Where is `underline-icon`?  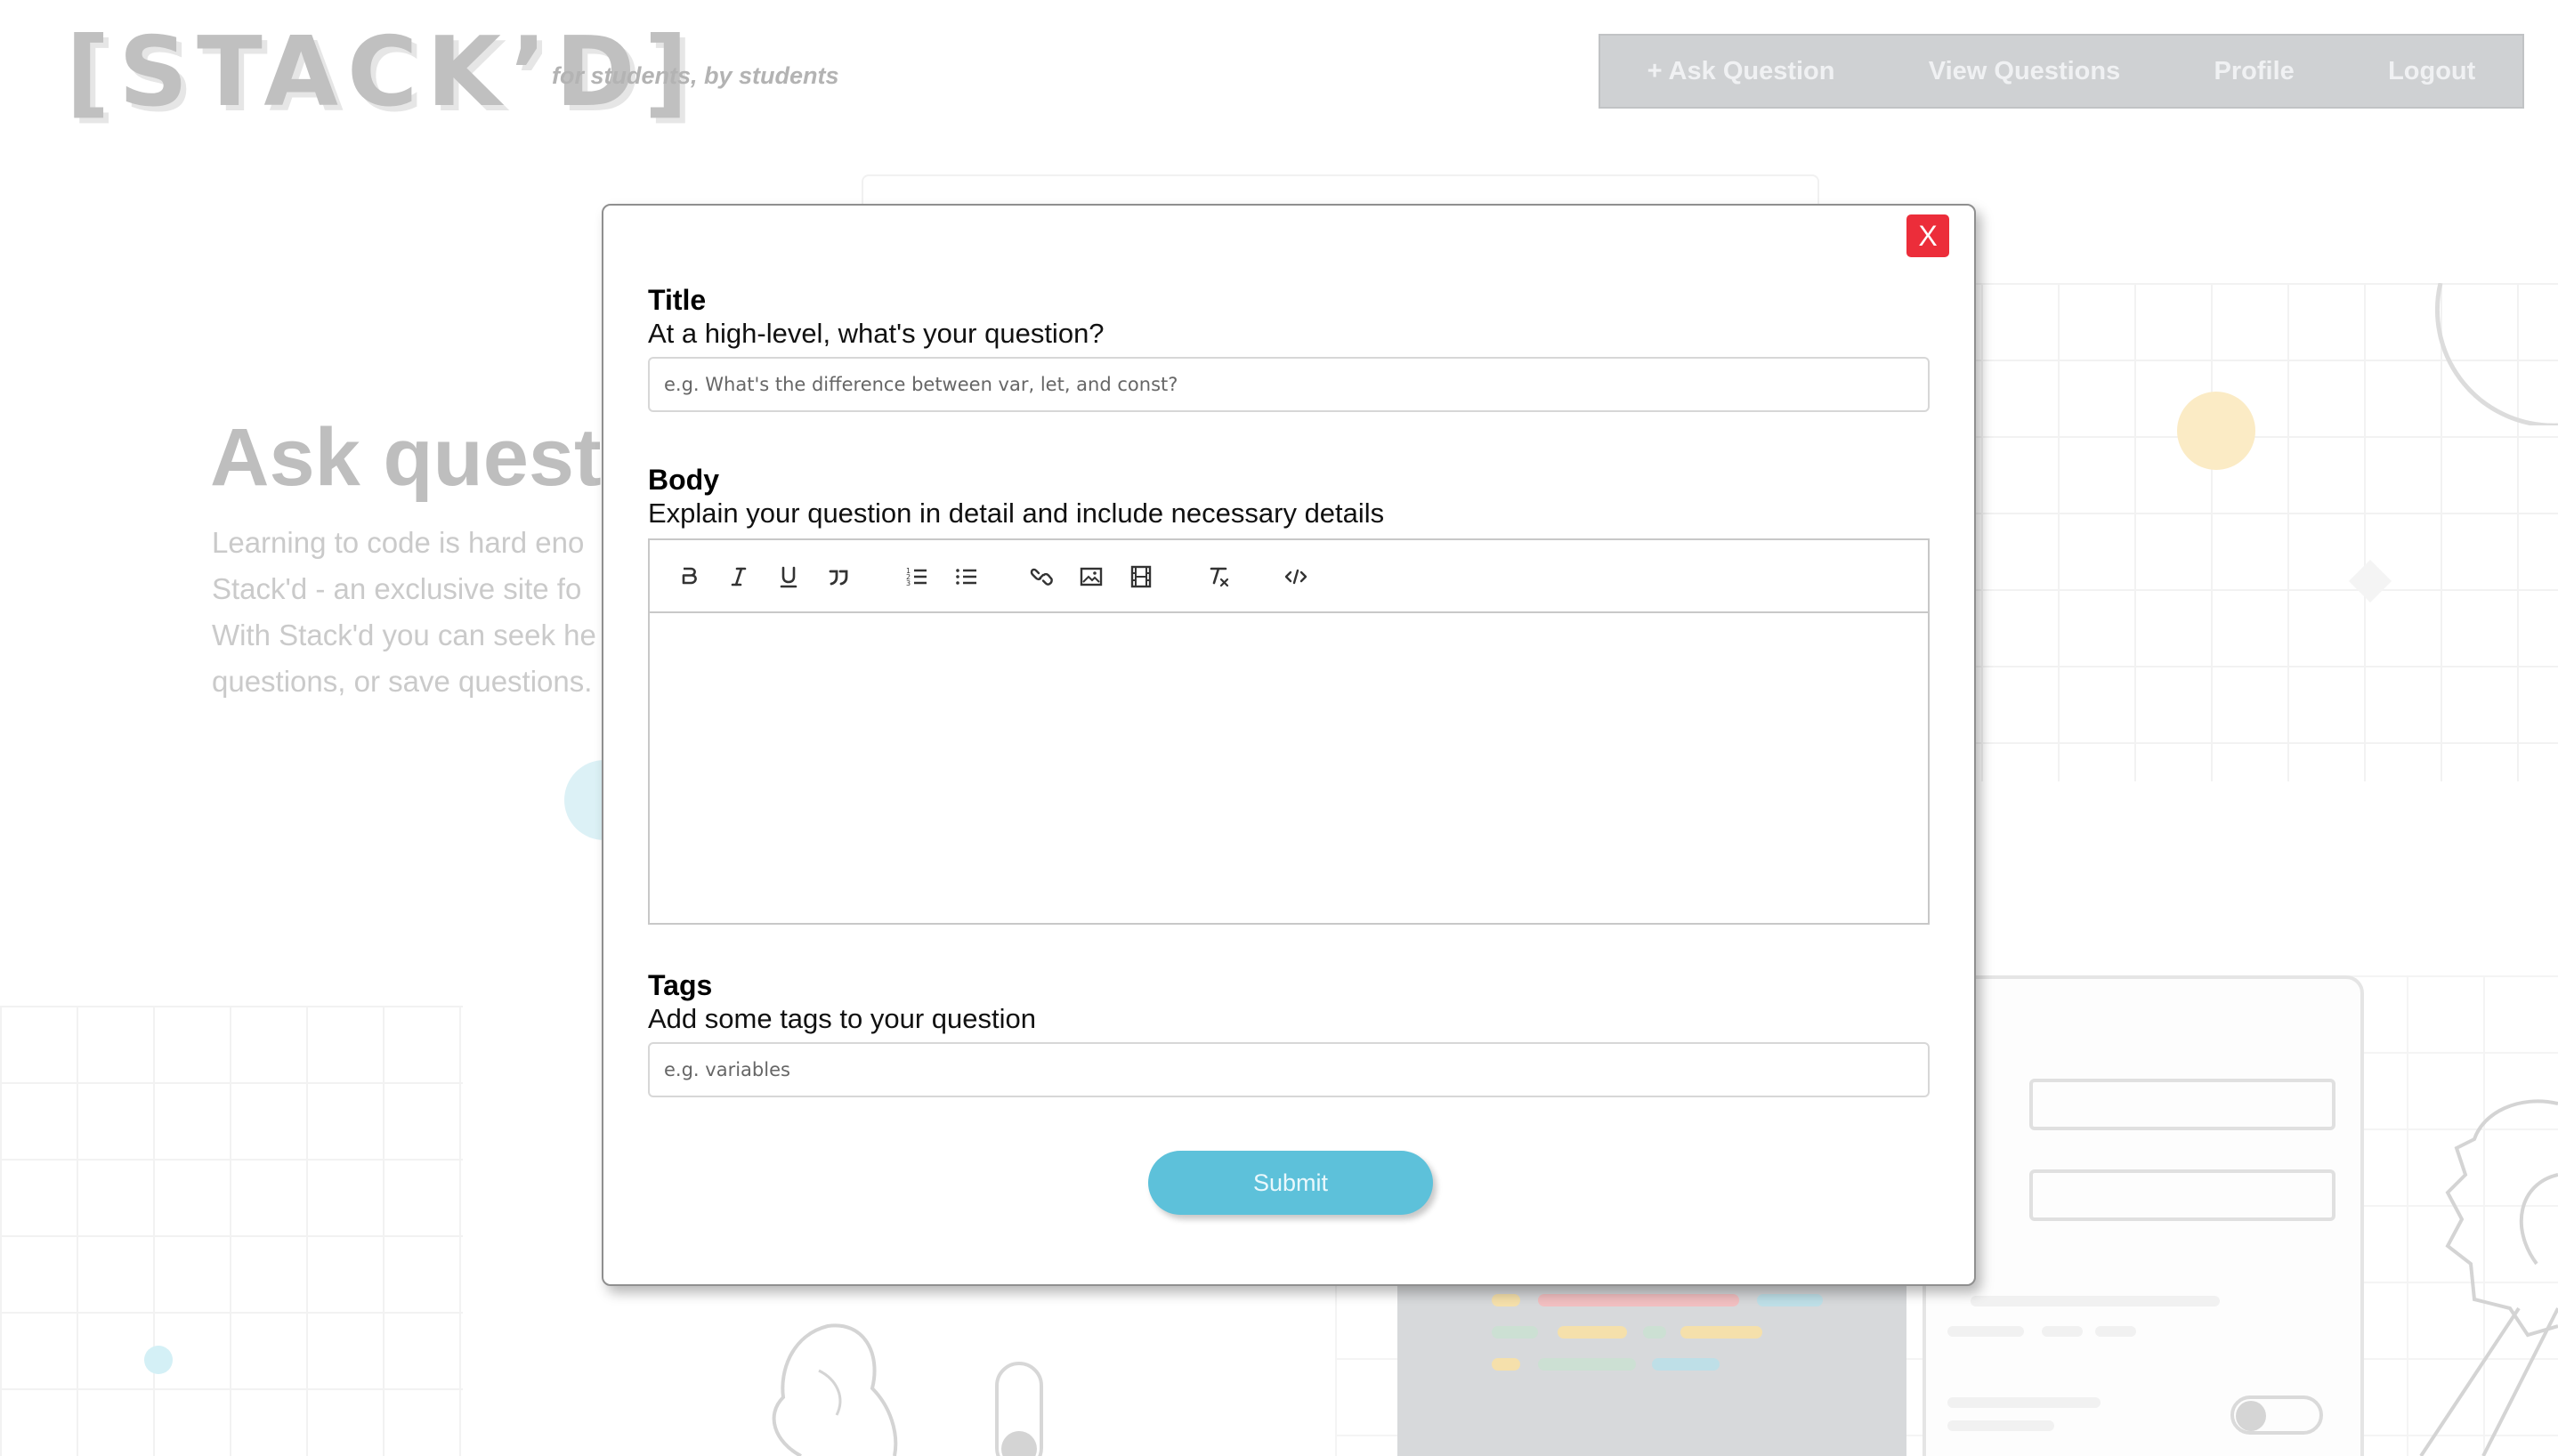
underline-icon is located at coordinates (788, 577).